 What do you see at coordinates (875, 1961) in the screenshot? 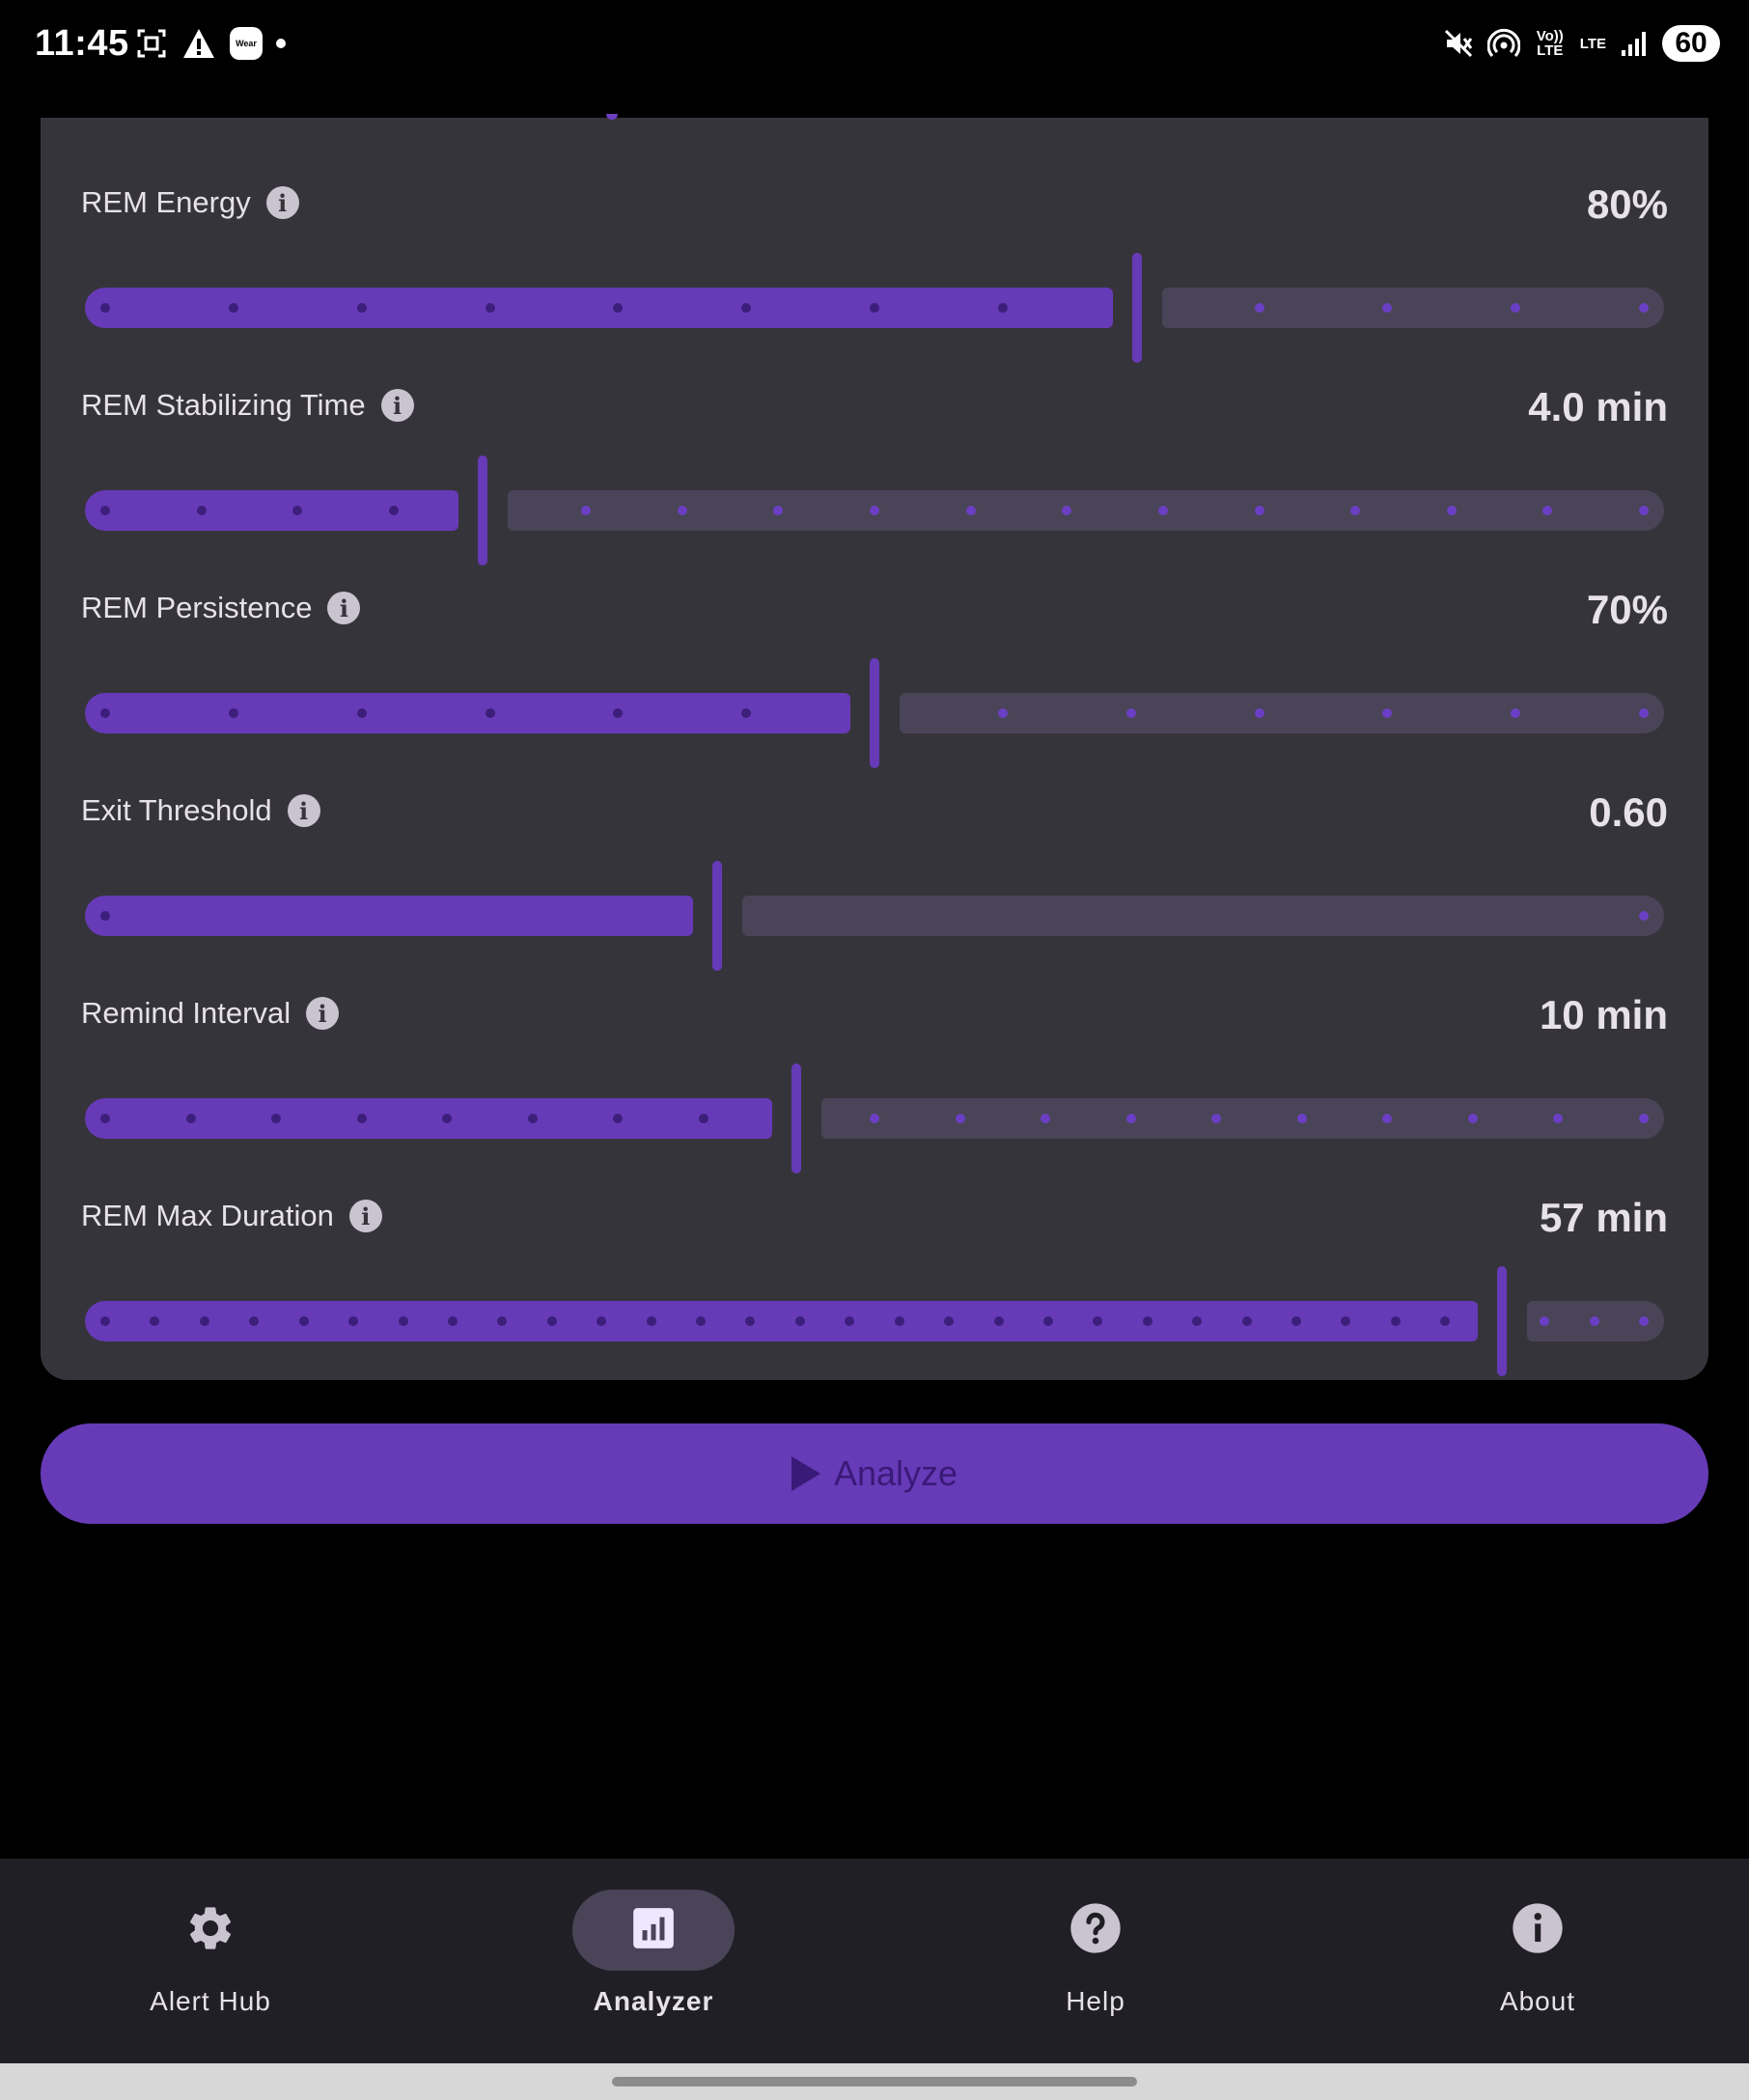
I see `bottom-navigation: Alert Hub Analyzer Help About` at bounding box center [875, 1961].